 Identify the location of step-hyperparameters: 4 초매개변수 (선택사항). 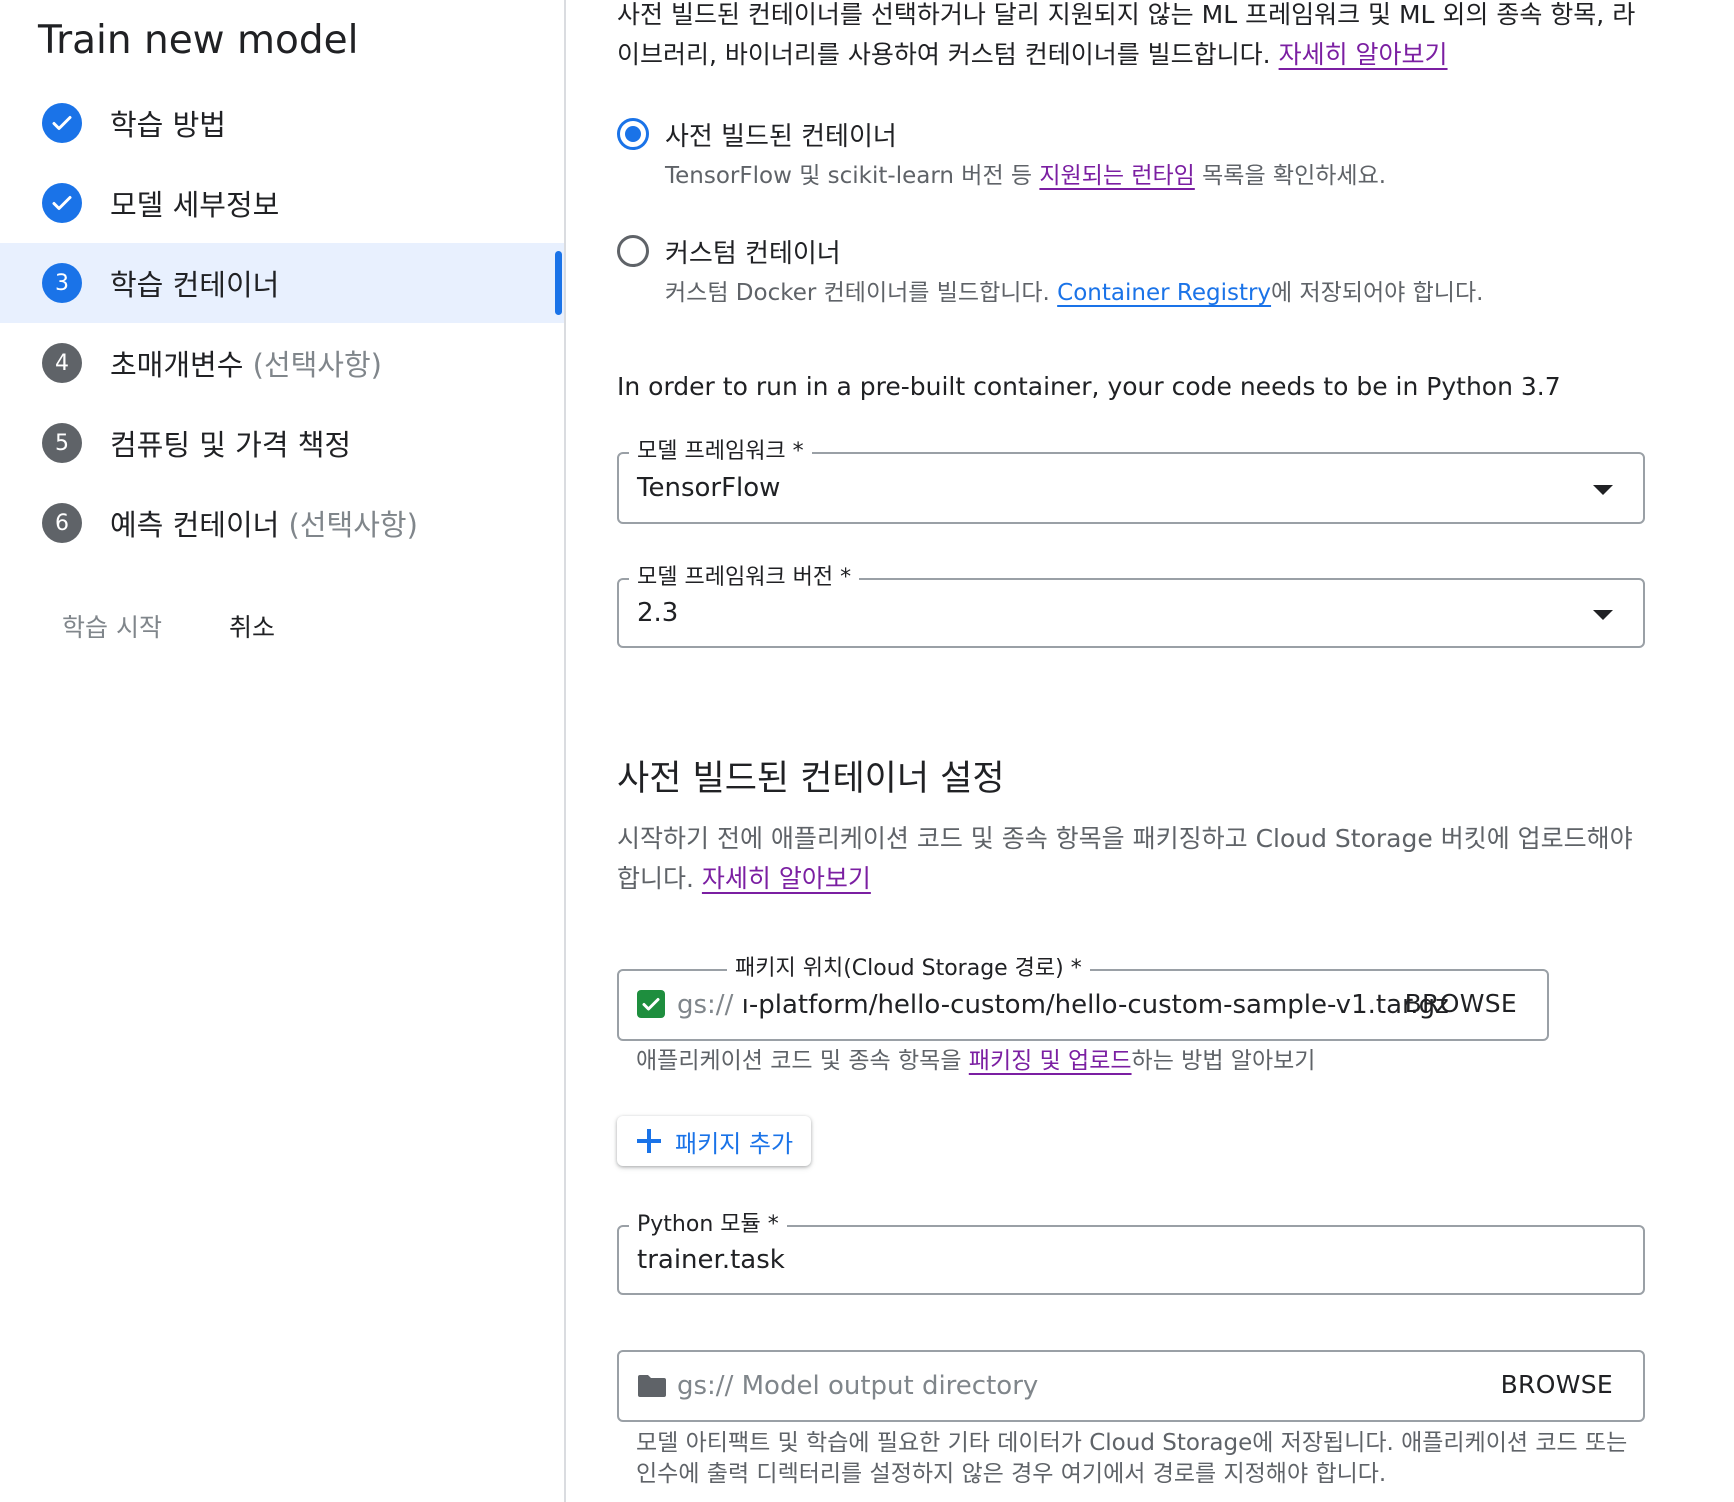
(282, 363).